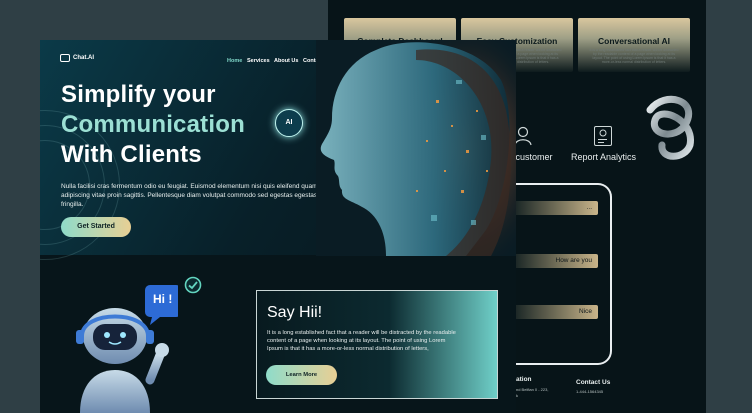  What do you see at coordinates (603, 136) in the screenshot?
I see `report-analytics-icon` at bounding box center [603, 136].